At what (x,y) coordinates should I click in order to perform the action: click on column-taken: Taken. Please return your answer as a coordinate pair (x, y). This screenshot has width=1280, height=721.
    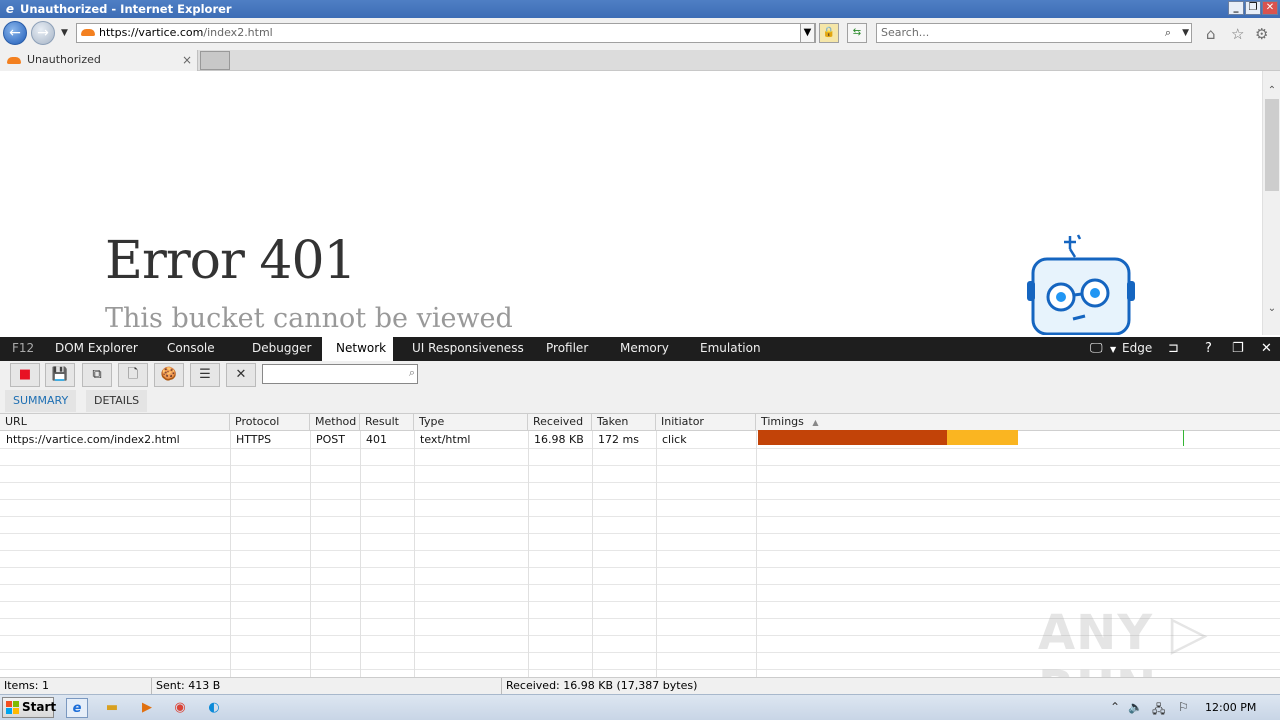
    Looking at the image, I should click on (624, 422).